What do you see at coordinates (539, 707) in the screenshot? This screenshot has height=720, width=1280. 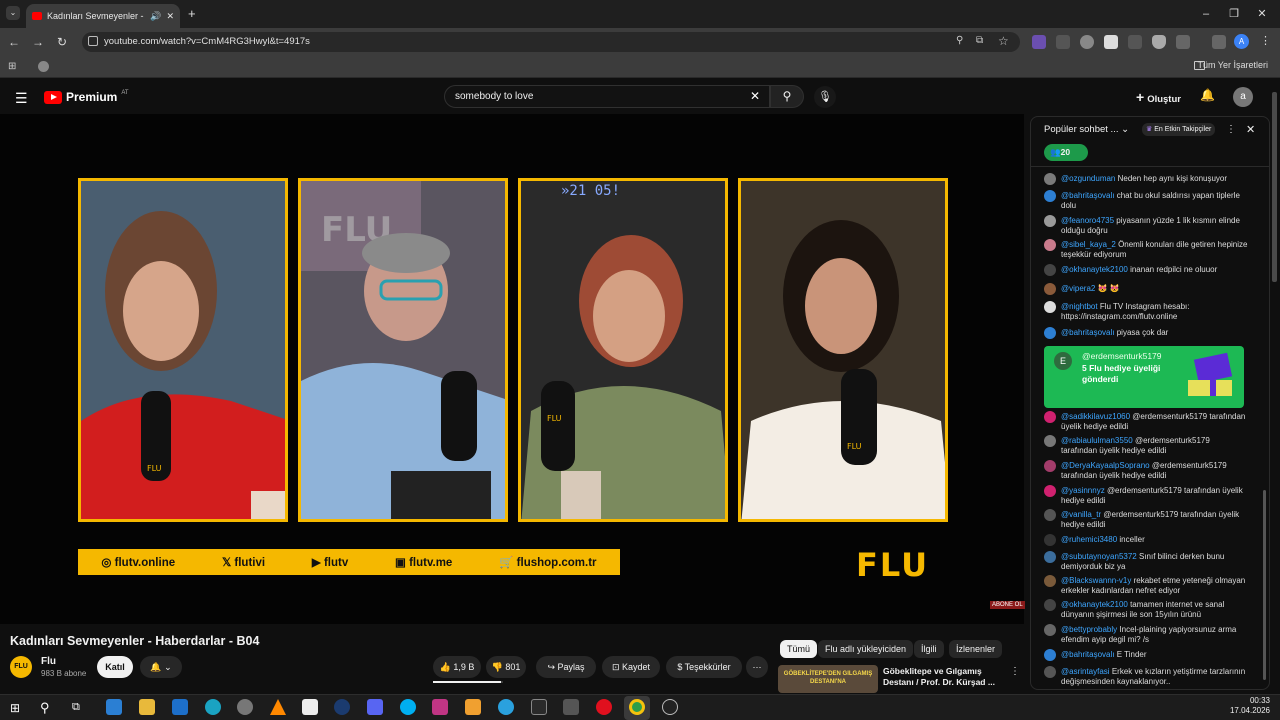 I see `epic-games-icon` at bounding box center [539, 707].